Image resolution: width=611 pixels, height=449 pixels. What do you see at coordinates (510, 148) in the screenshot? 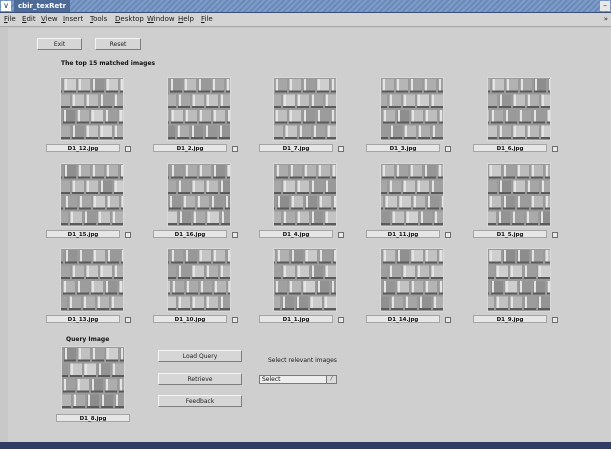
I see `matched-image-caption: D1_6.jpg` at bounding box center [510, 148].